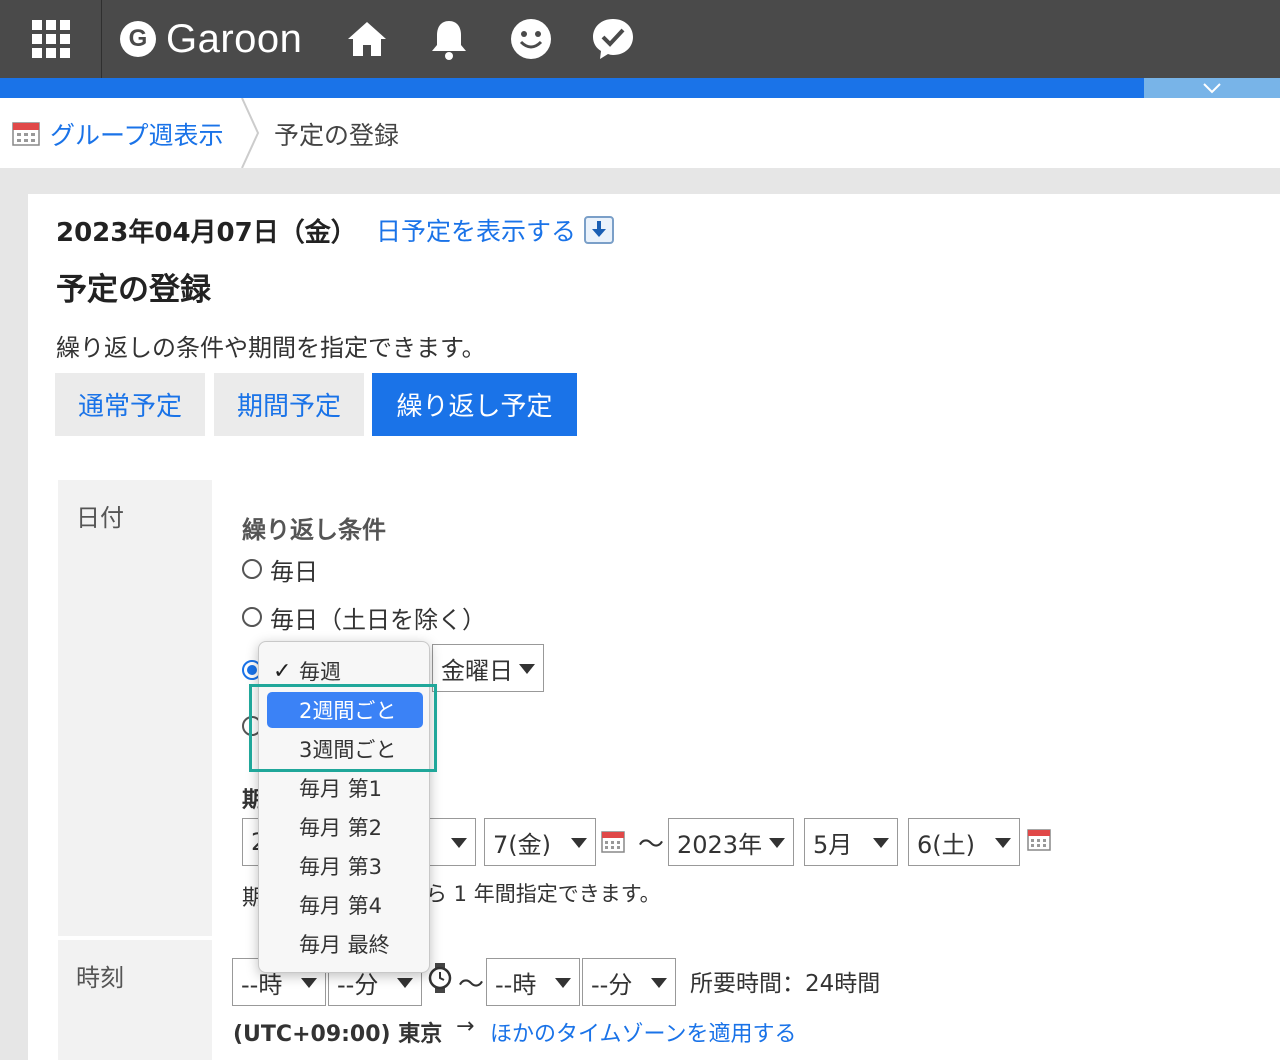 The image size is (1280, 1060). Describe the element at coordinates (599, 230) in the screenshot. I see `expand-down-icon` at that location.